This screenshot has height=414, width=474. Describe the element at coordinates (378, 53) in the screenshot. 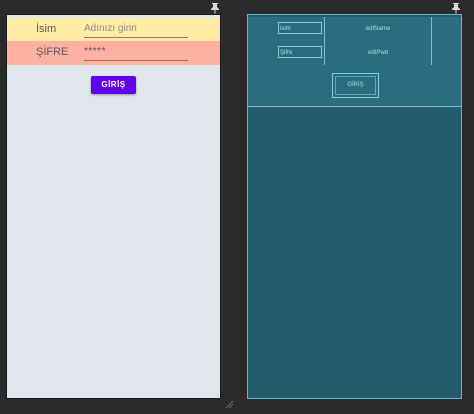

I see `blueprint-password-edit: edtPwd` at that location.